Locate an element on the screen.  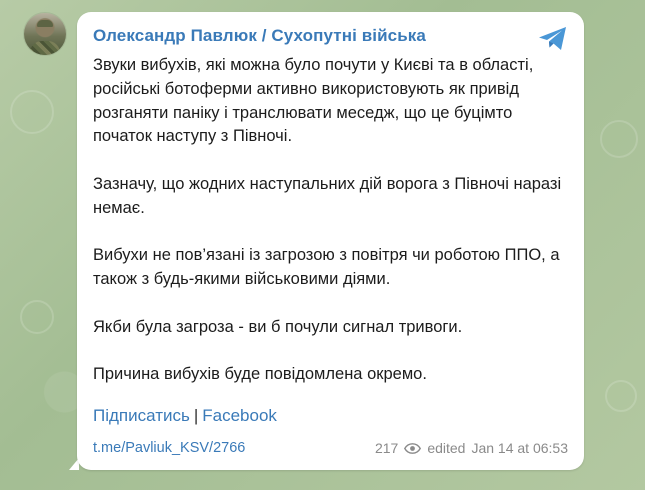
channel-name: Олександр Павлюк / Сухопутні війська is located at coordinates (259, 36).